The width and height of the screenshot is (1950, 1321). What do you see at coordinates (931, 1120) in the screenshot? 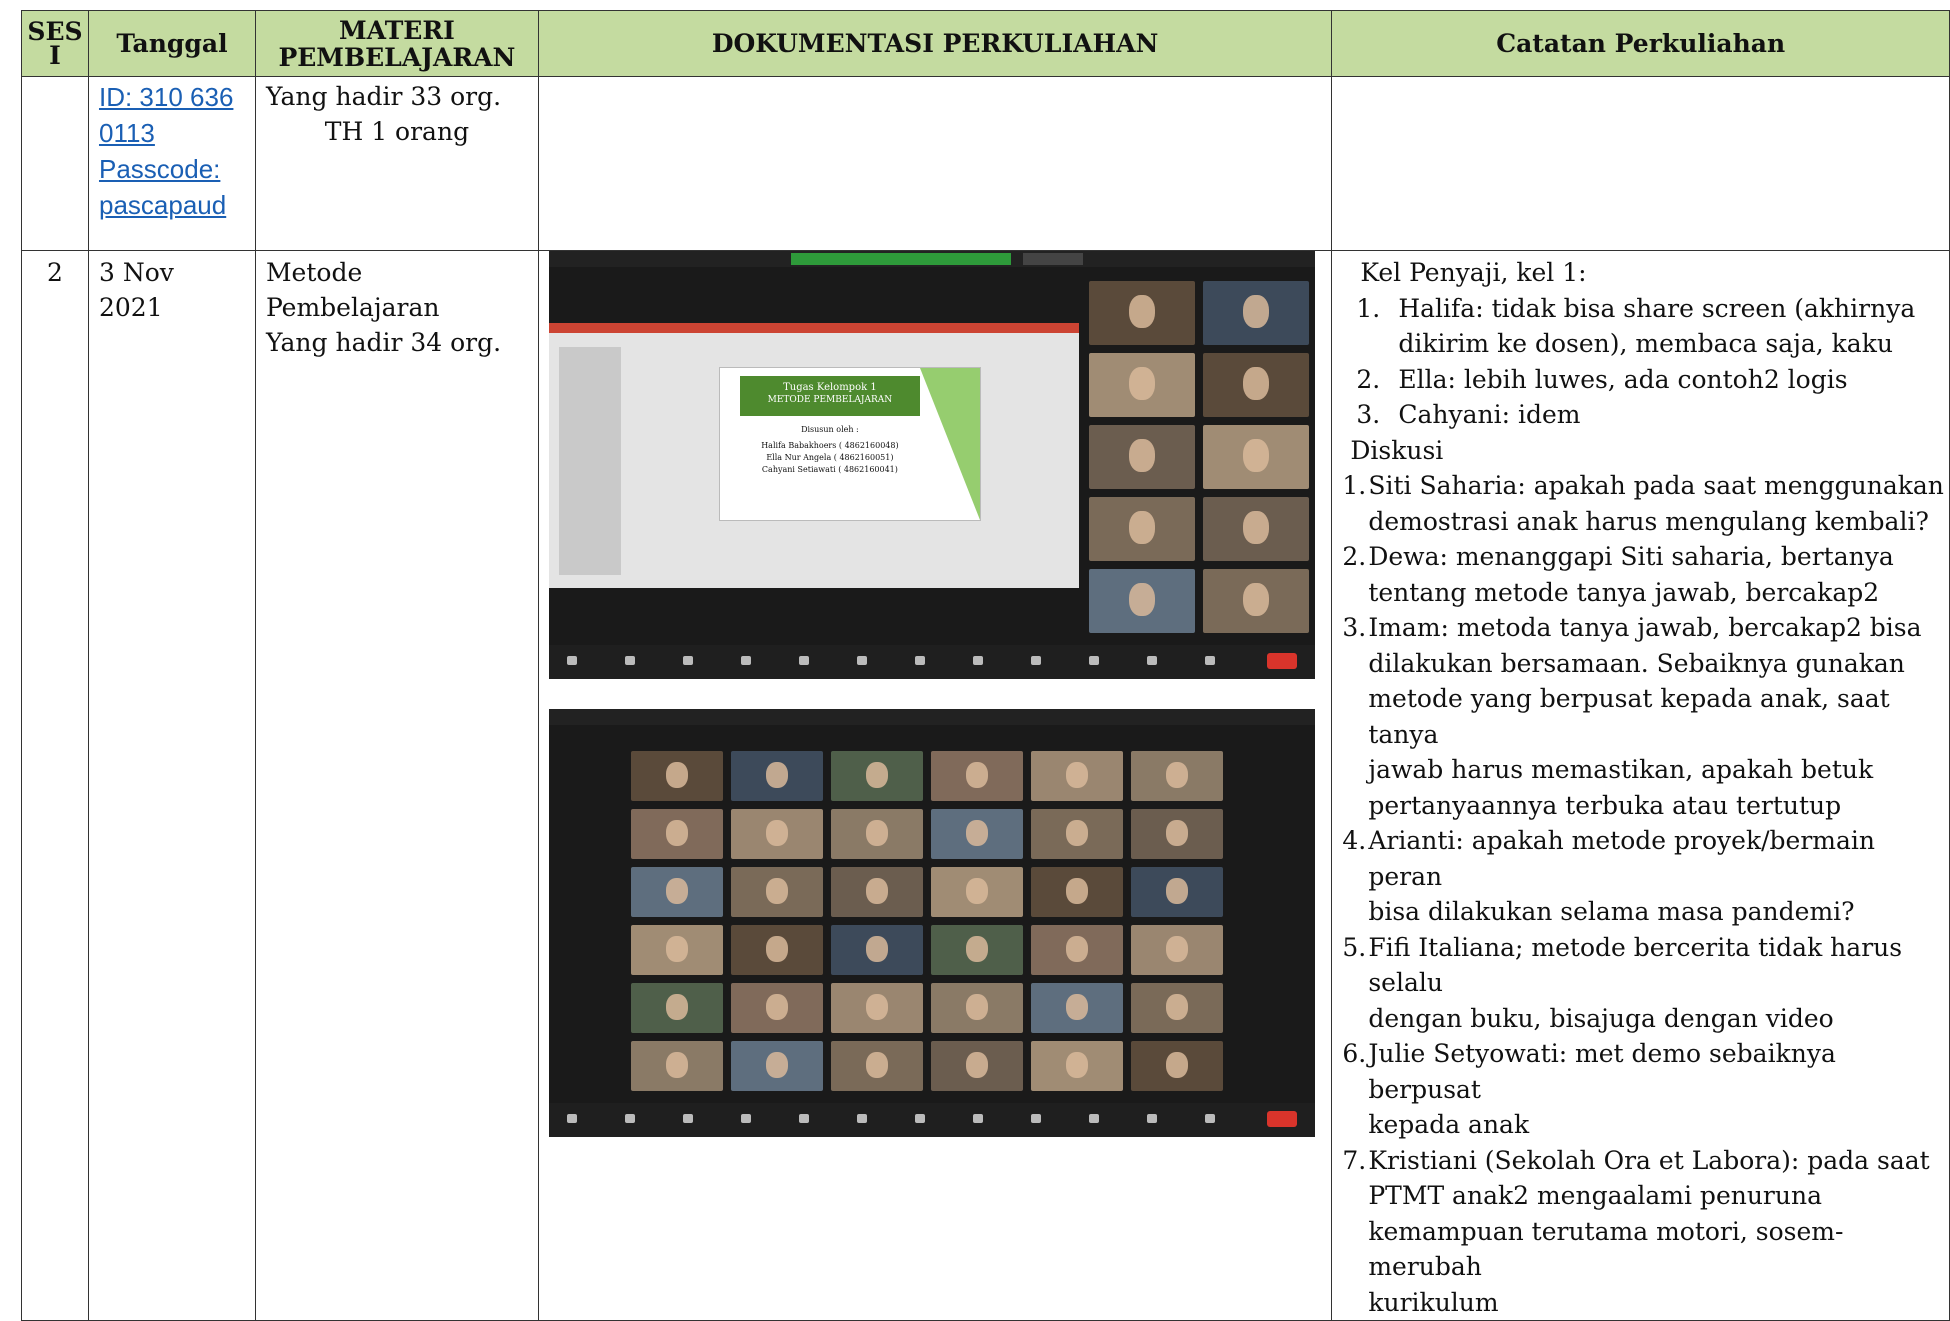
I see `zoom-control-bar` at bounding box center [931, 1120].